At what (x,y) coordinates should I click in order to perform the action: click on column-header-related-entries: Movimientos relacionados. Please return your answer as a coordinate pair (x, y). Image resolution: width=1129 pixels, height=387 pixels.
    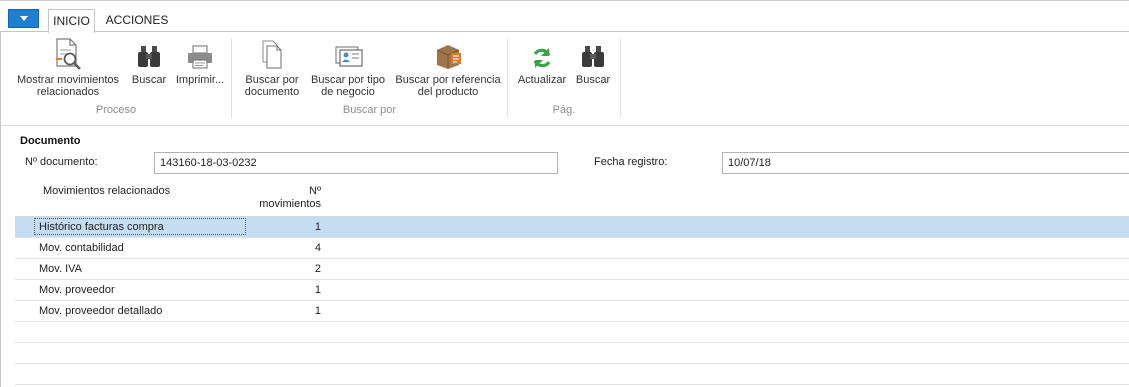
    Looking at the image, I should click on (106, 191).